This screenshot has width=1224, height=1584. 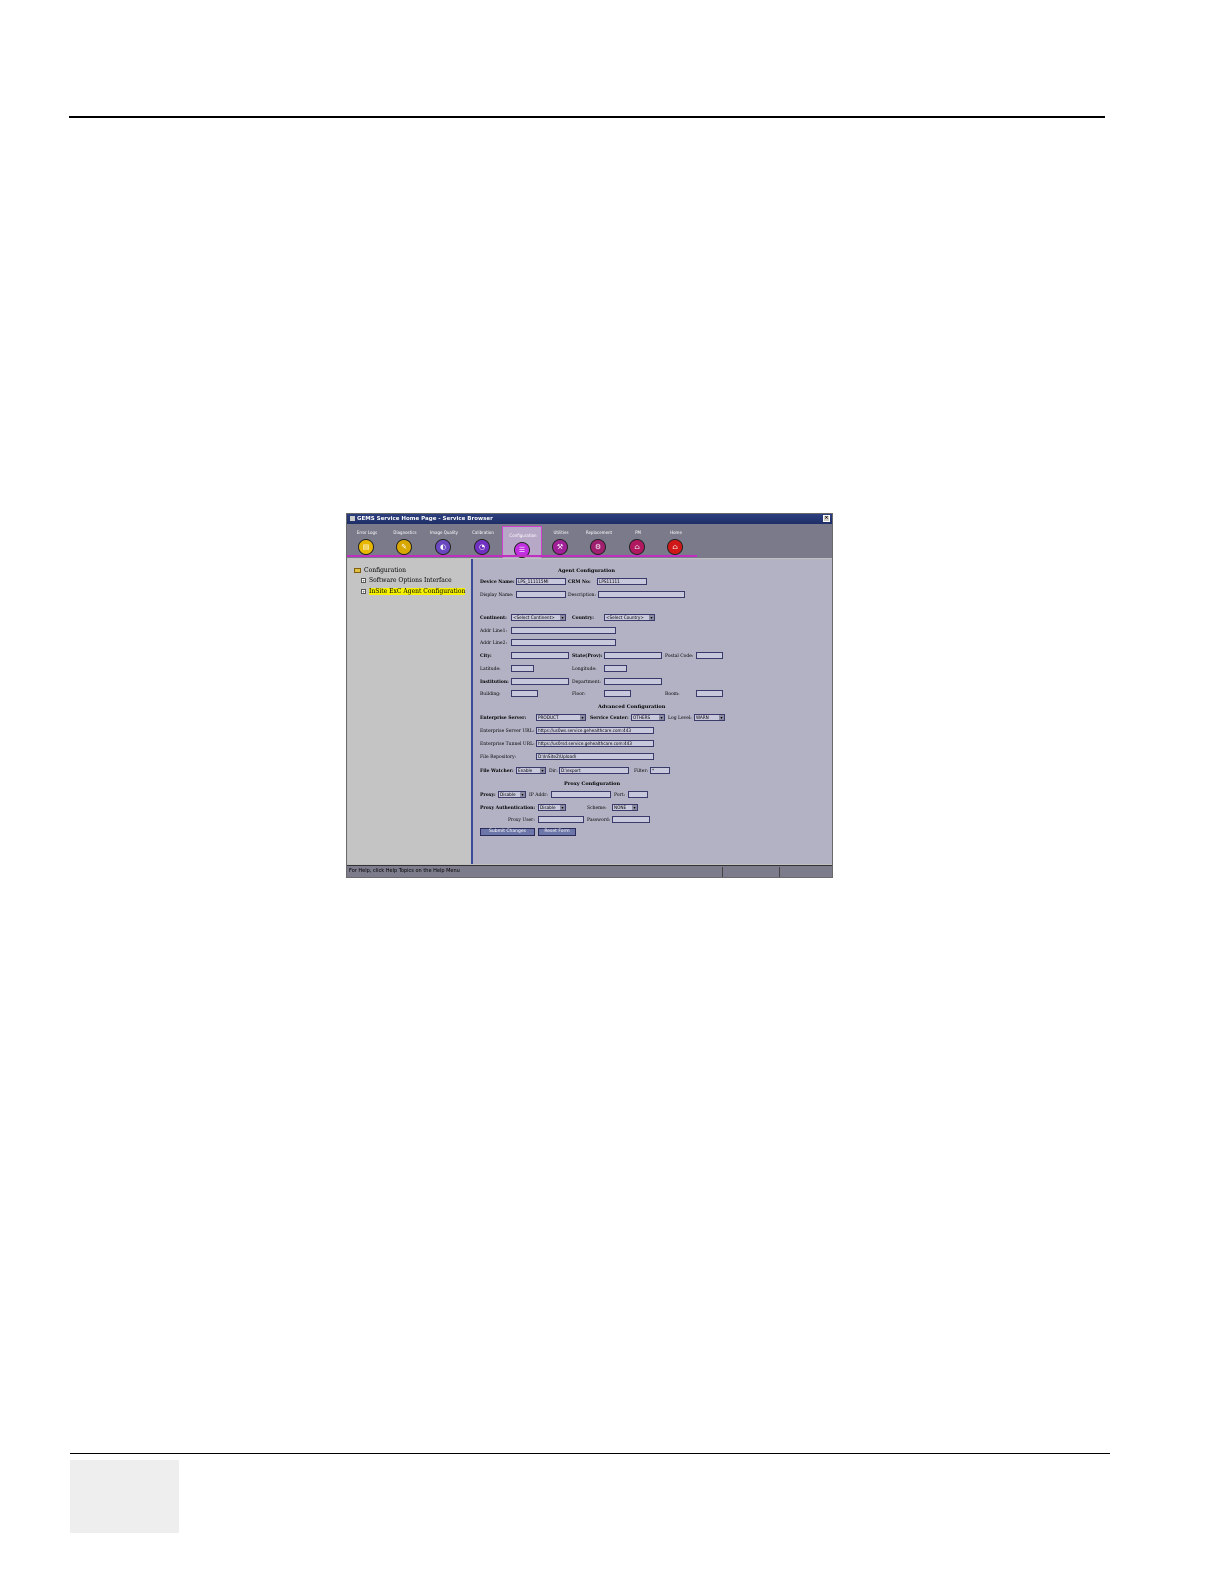 What do you see at coordinates (522, 668) in the screenshot?
I see `latitude-input` at bounding box center [522, 668].